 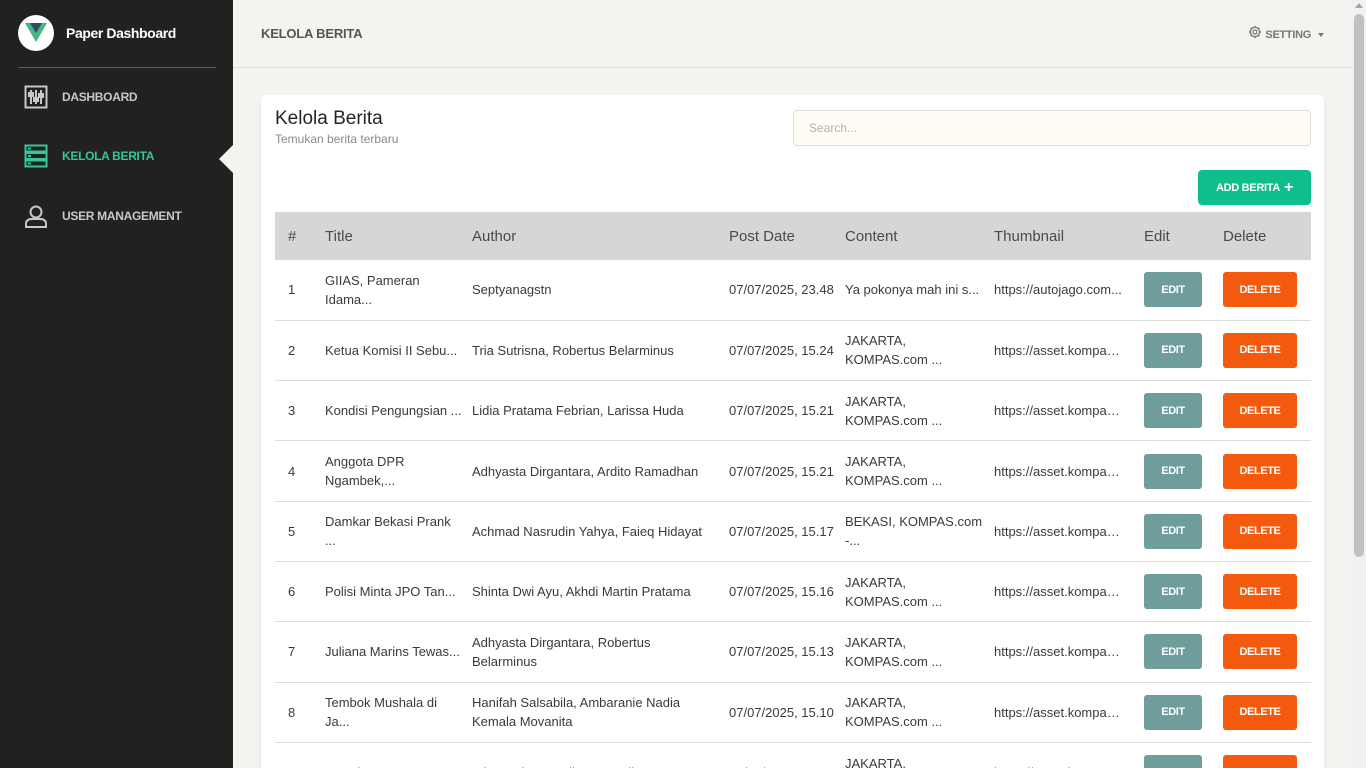 What do you see at coordinates (36, 97) in the screenshot?
I see `sliders-icon` at bounding box center [36, 97].